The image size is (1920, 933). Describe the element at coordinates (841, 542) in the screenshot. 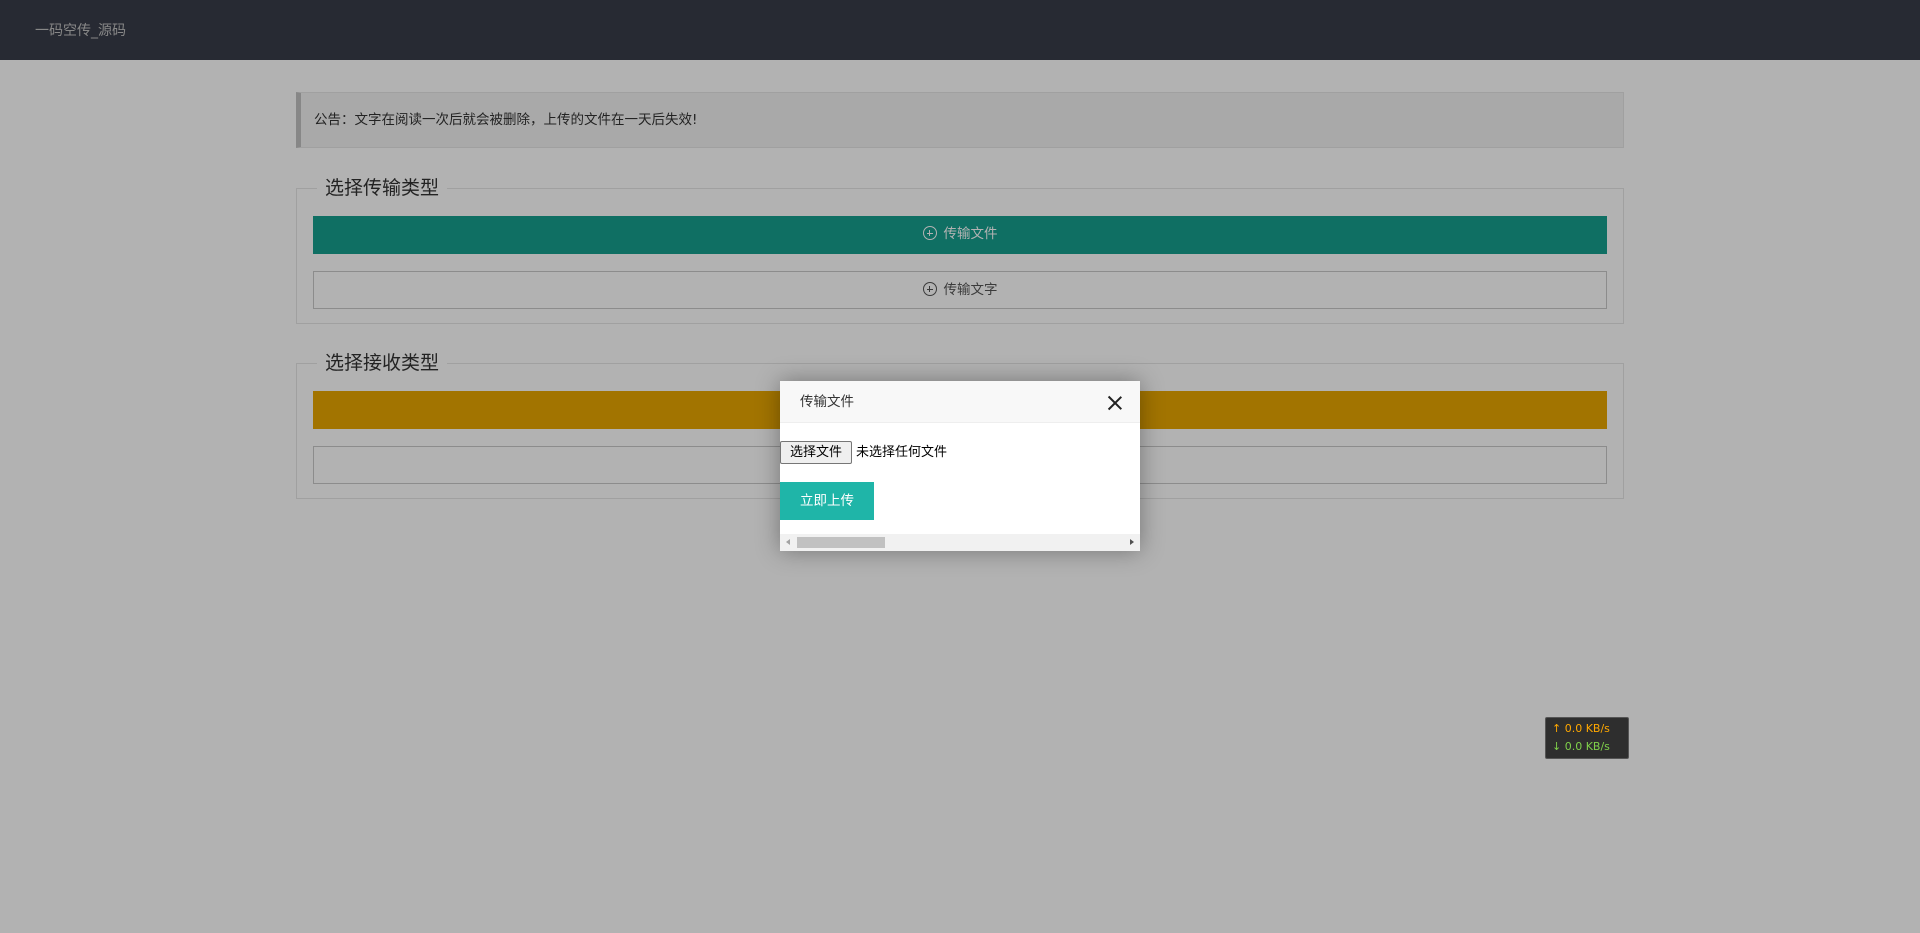

I see `scrollbar-thumb` at that location.